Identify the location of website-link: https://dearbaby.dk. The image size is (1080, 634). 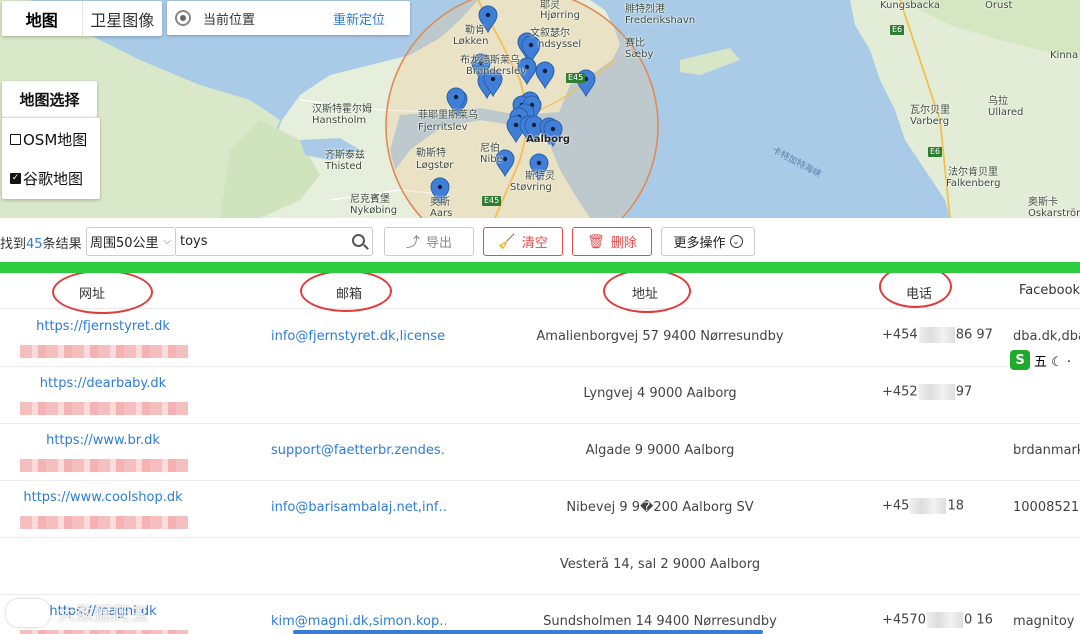
(103, 383).